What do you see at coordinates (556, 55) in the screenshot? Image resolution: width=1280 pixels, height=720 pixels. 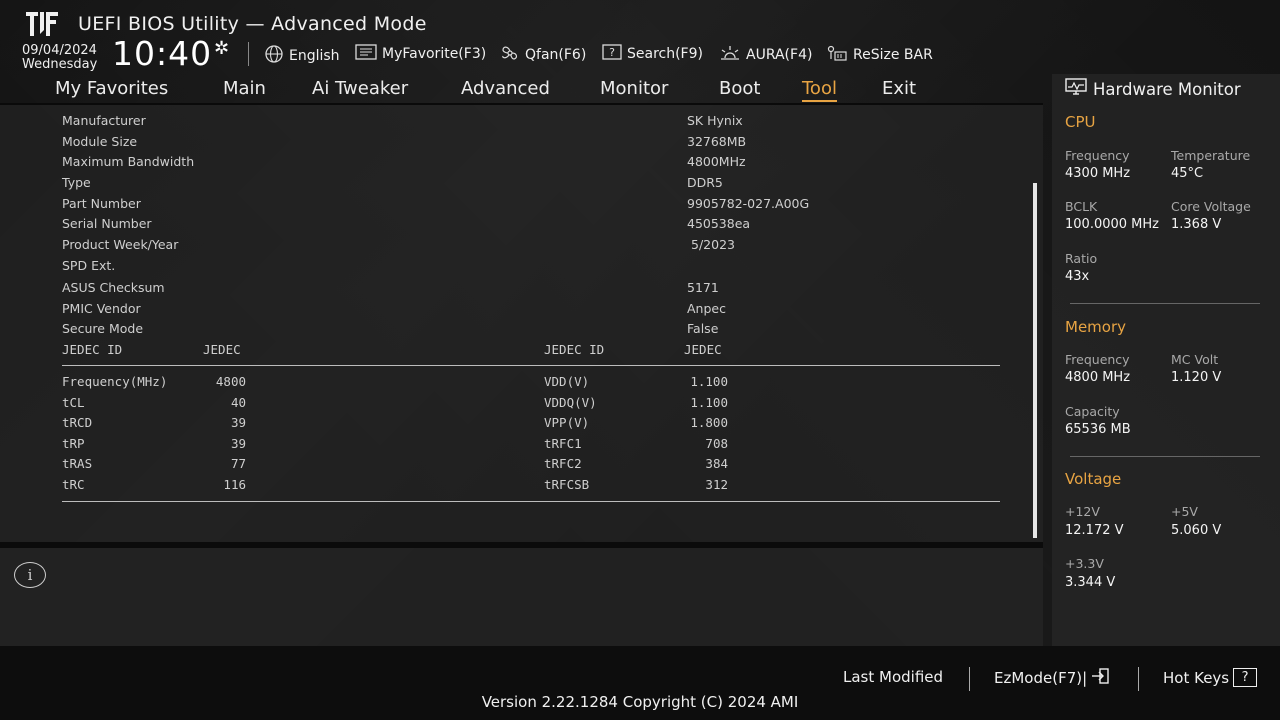 I see `qfan-label: Qfan(F6)` at bounding box center [556, 55].